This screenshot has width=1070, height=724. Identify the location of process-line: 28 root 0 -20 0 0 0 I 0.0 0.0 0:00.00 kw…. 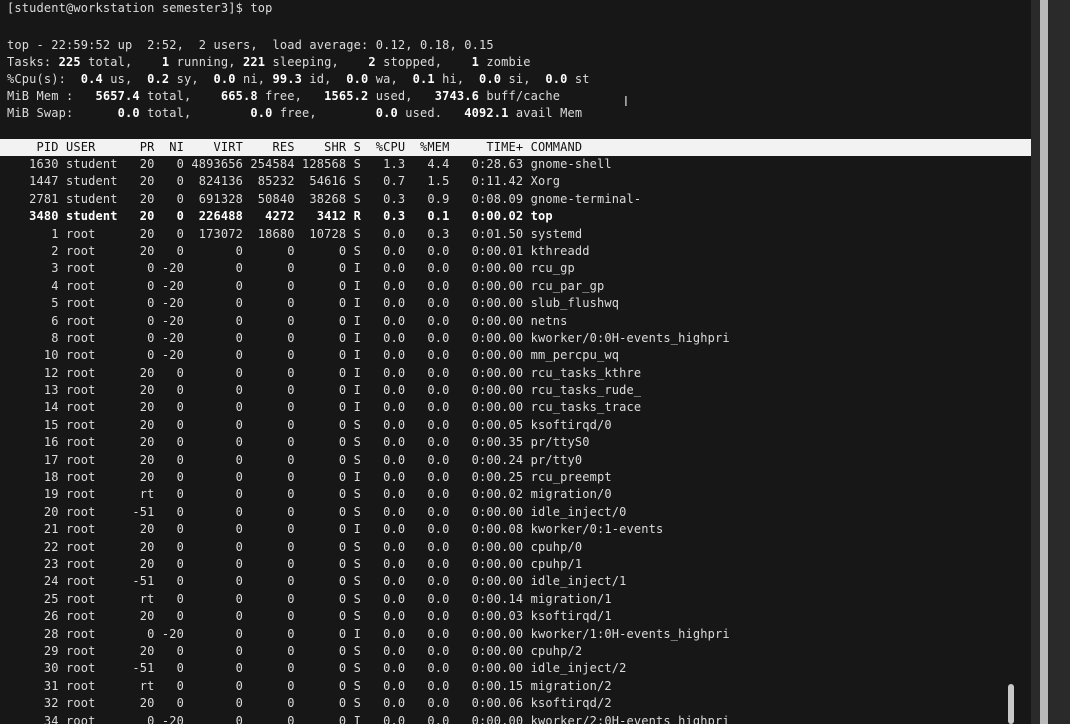
(368, 633).